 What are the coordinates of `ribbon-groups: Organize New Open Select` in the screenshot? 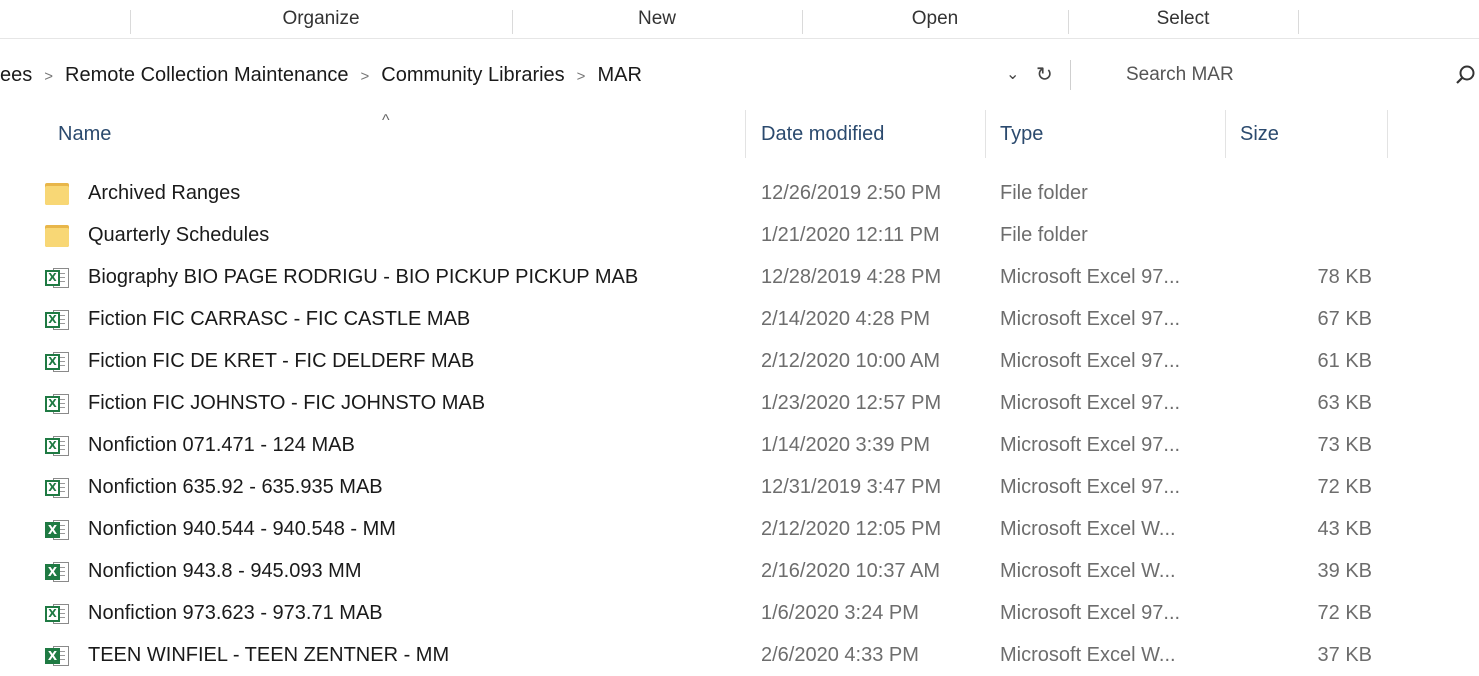 It's located at (739, 19).